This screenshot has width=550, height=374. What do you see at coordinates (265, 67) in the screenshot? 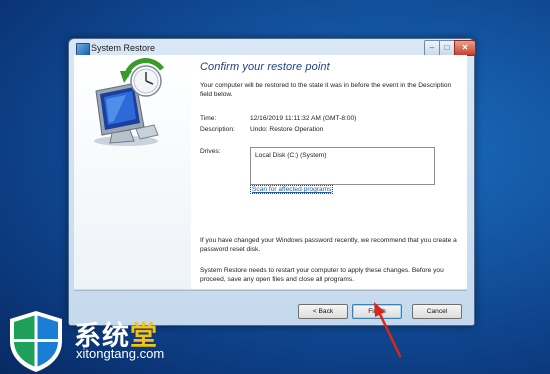
I see `page-title: Confirm your restore point` at bounding box center [265, 67].